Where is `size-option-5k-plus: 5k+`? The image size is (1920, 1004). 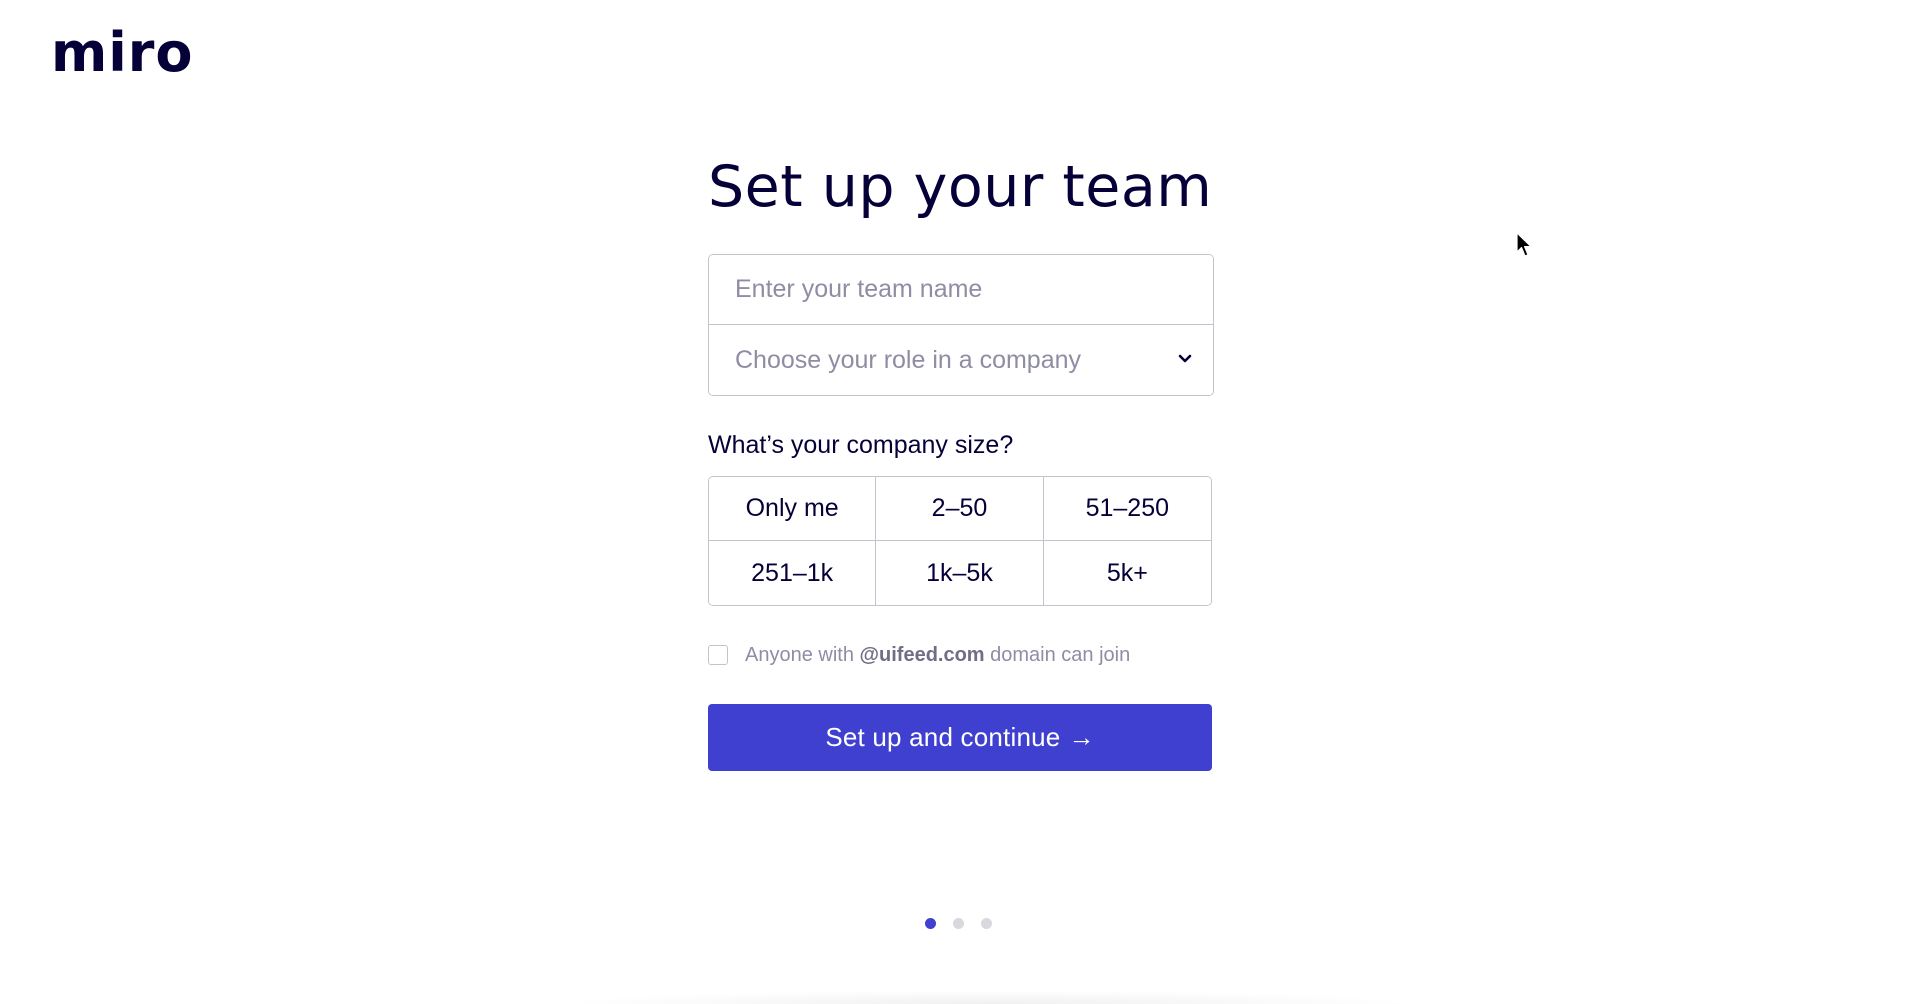
size-option-5k-plus: 5k+ is located at coordinates (1127, 573).